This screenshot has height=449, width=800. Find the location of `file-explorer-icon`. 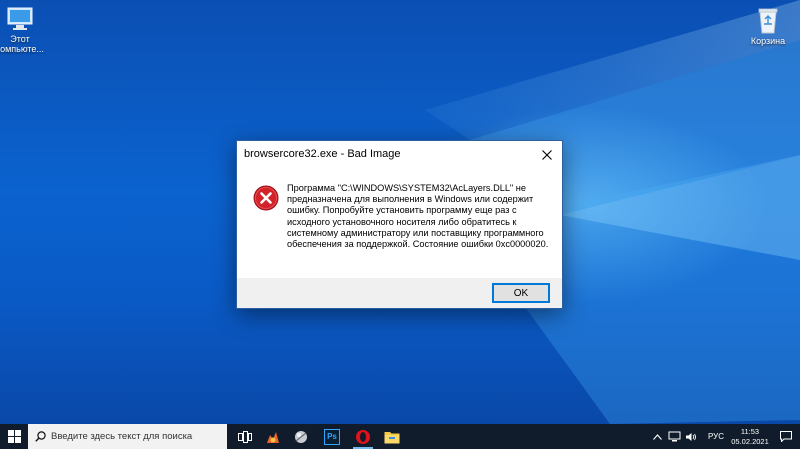

file-explorer-icon is located at coordinates (392, 437).